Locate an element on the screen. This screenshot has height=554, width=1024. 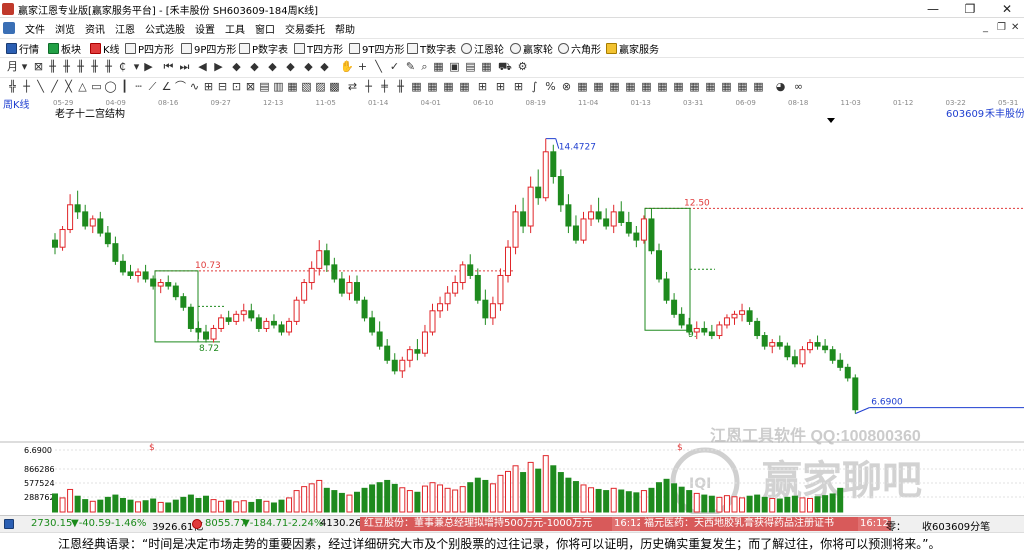
diamond-4-icon: ◆ is located at coordinates (290, 67).